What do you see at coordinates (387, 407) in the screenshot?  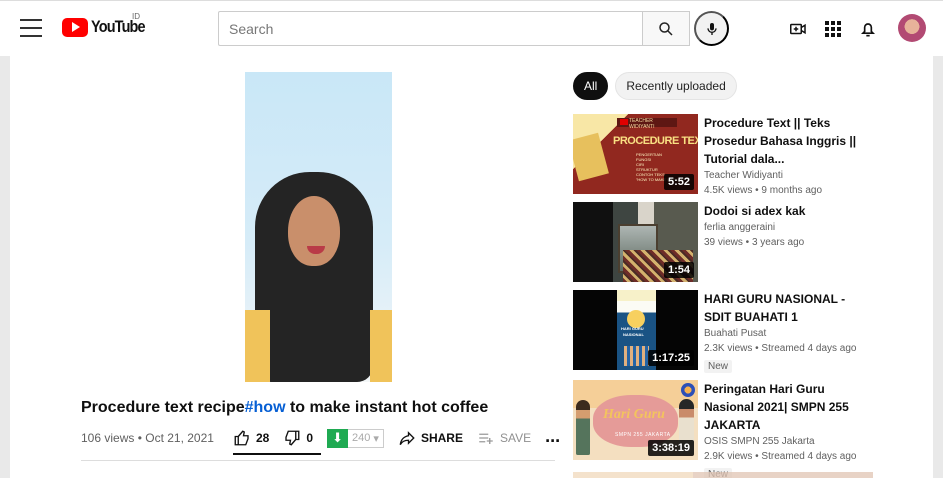 I see `video-title-suffix: to make instant hot coffee` at bounding box center [387, 407].